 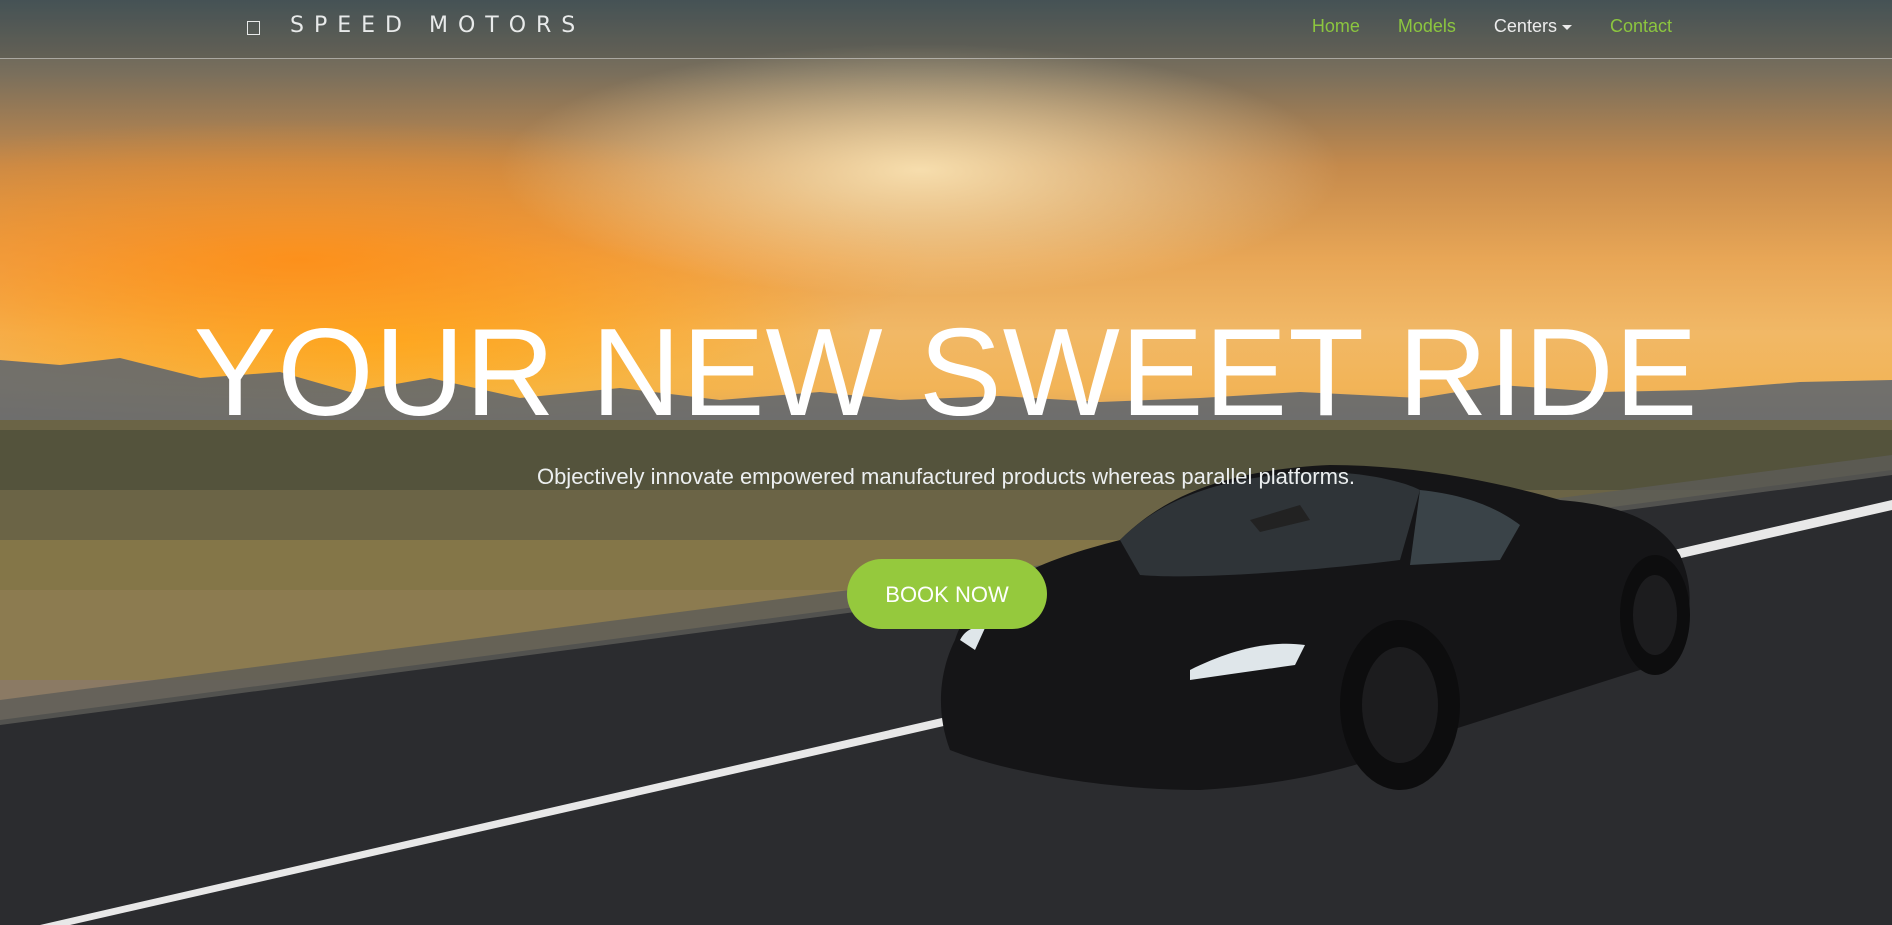 I want to click on brand-logo: SPEED MOTORS, so click(x=416, y=25).